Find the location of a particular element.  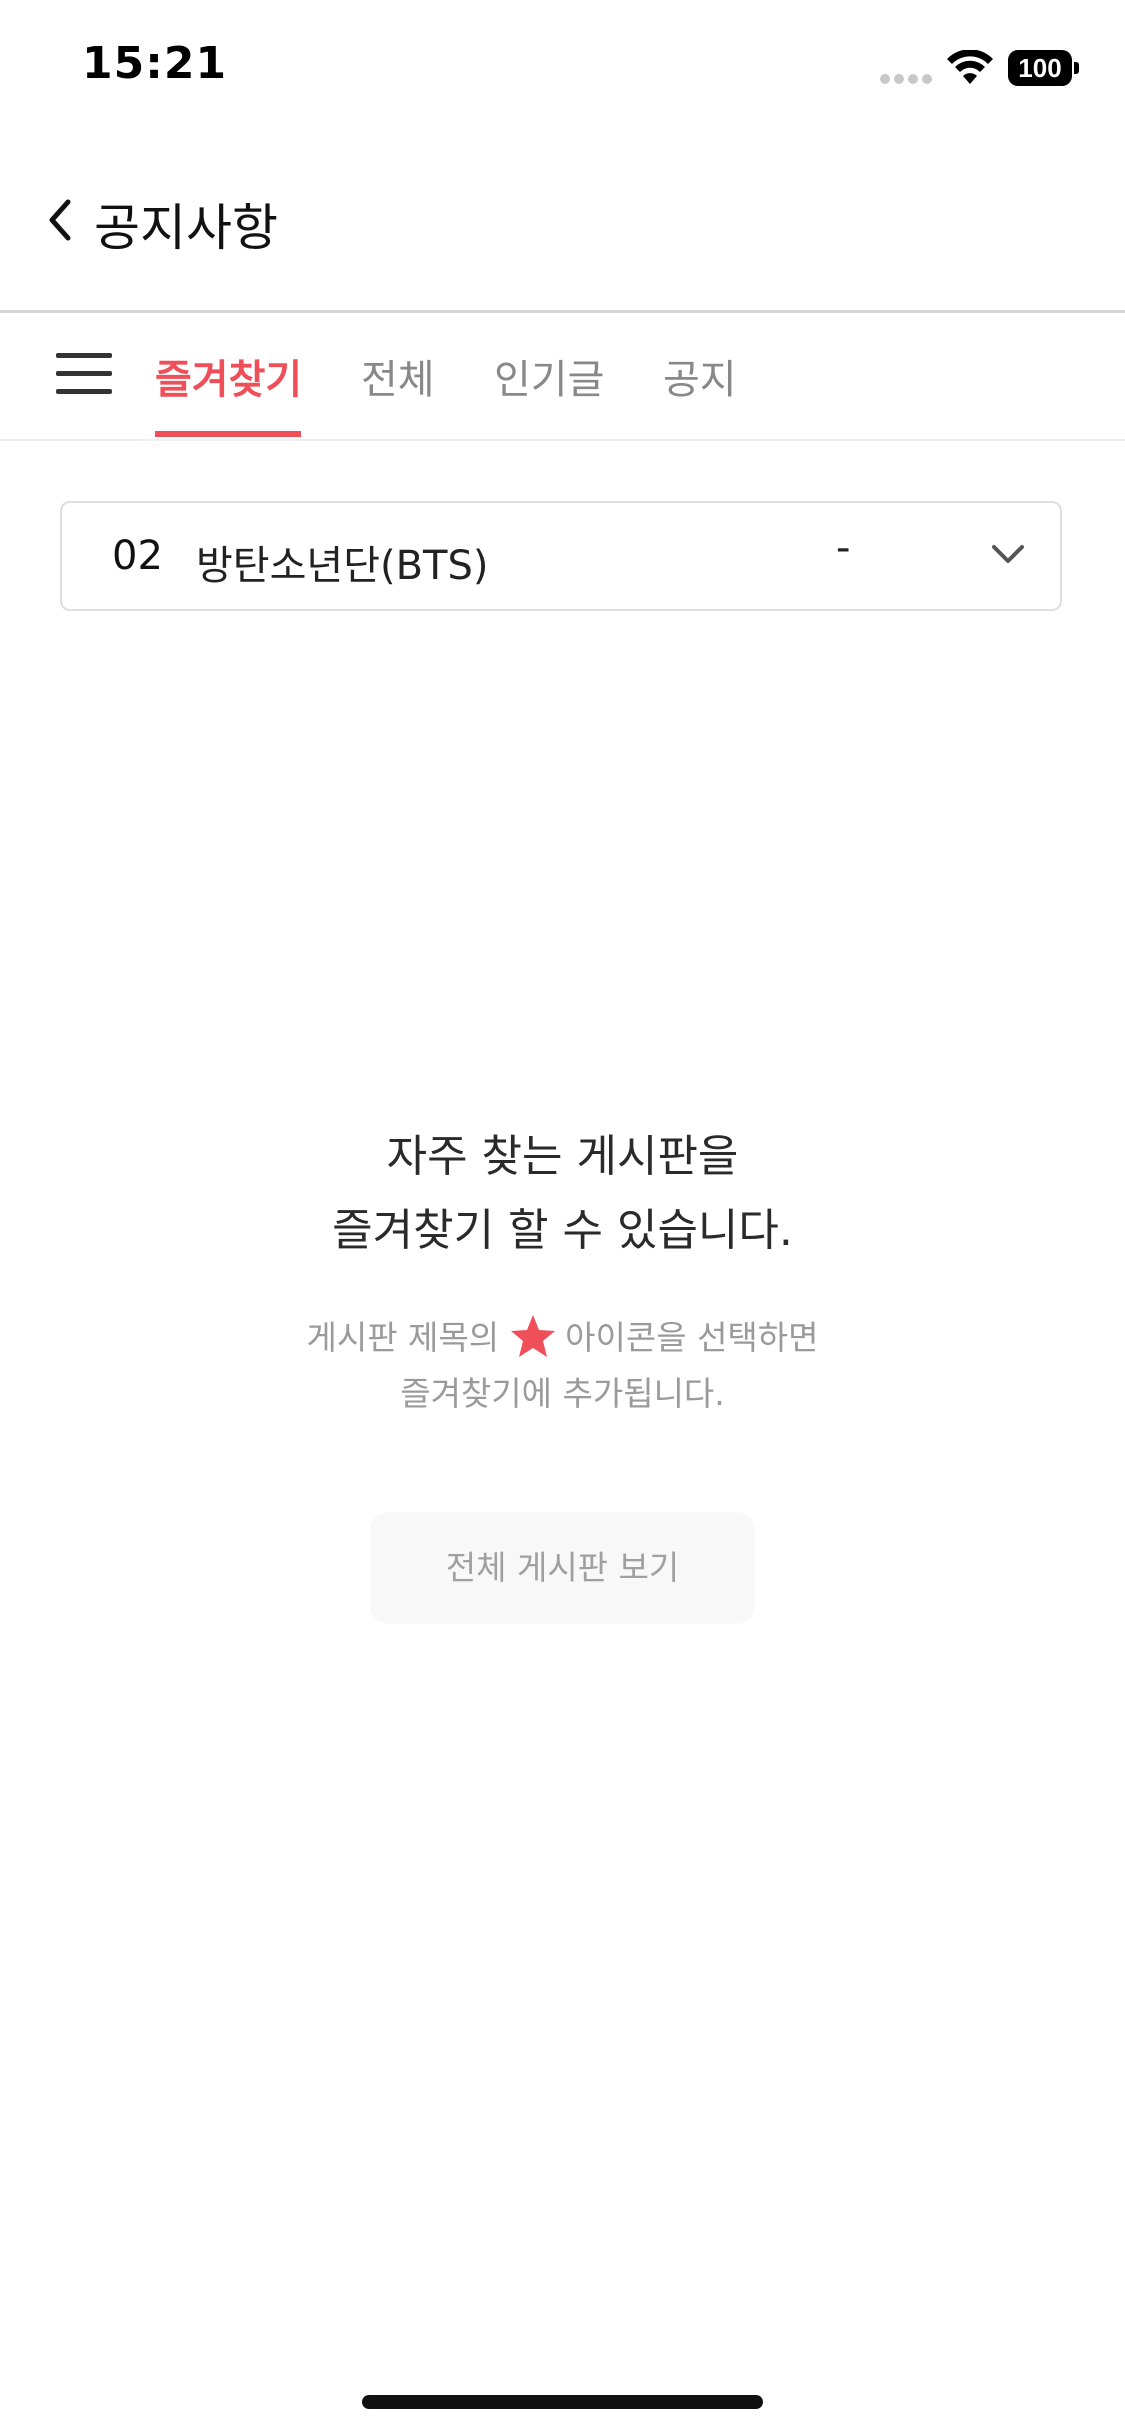

battery-icon: 100 is located at coordinates (1044, 68).